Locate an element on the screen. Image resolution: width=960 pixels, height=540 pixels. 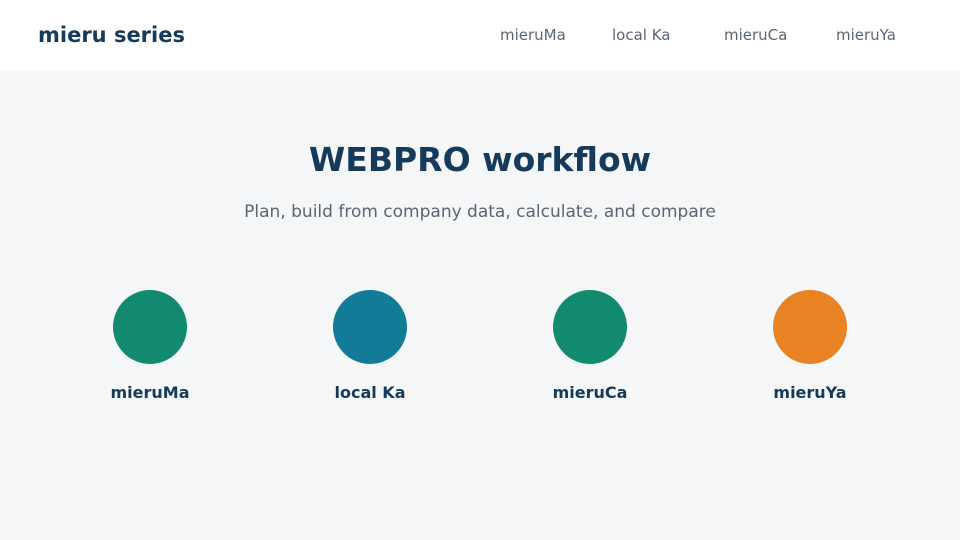
nav-link-mieruma: mieruMa is located at coordinates (533, 35).